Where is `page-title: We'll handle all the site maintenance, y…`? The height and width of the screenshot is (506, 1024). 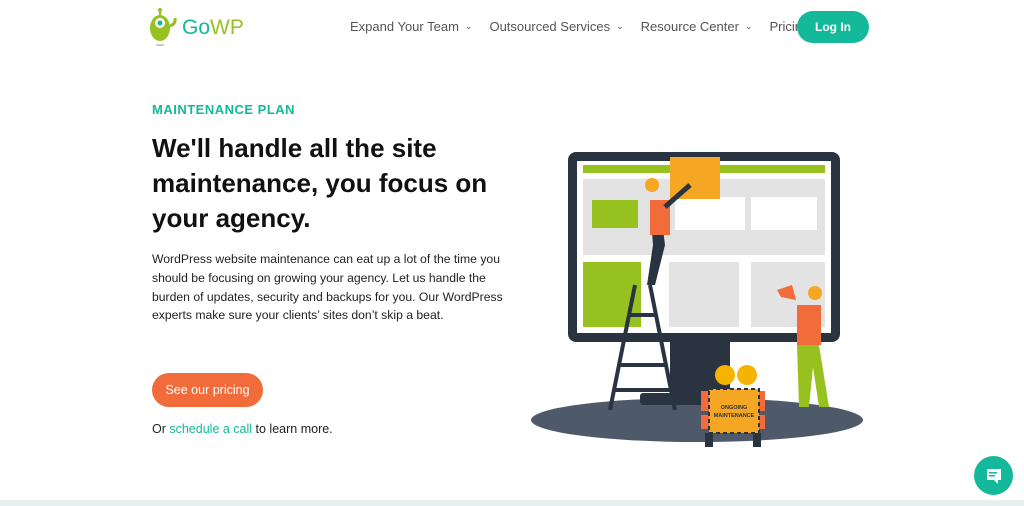
page-title: We'll handle all the site maintenance, y… is located at coordinates (320, 183).